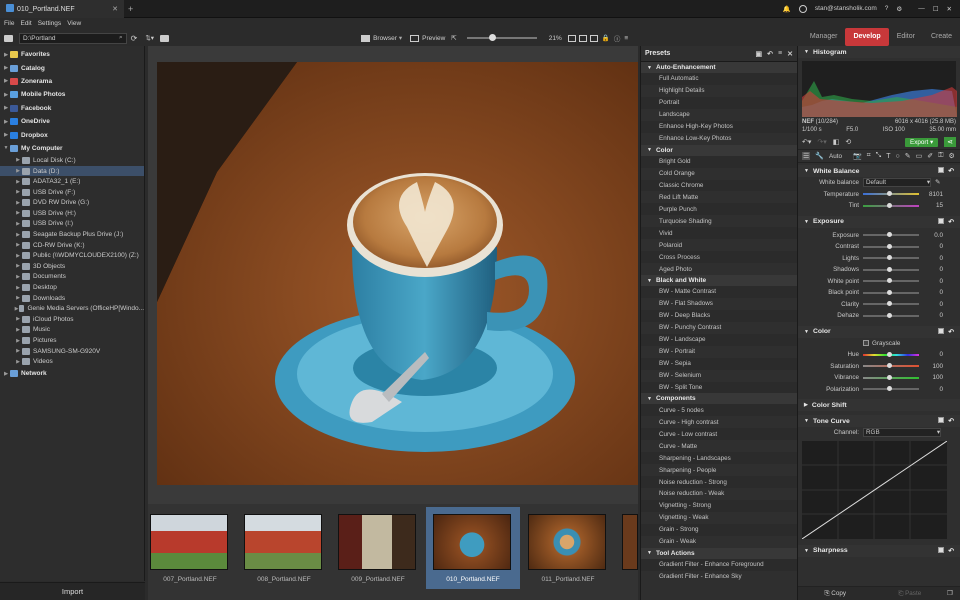 The image size is (960, 600). I want to click on preset-item: Cold Orange, so click(719, 174).